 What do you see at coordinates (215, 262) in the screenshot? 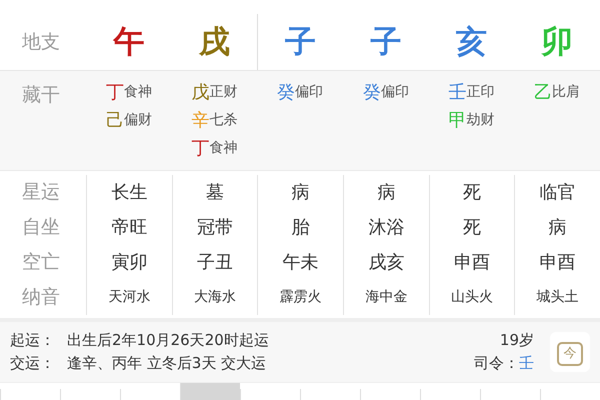
I see `table-cell: 子丑` at bounding box center [215, 262].